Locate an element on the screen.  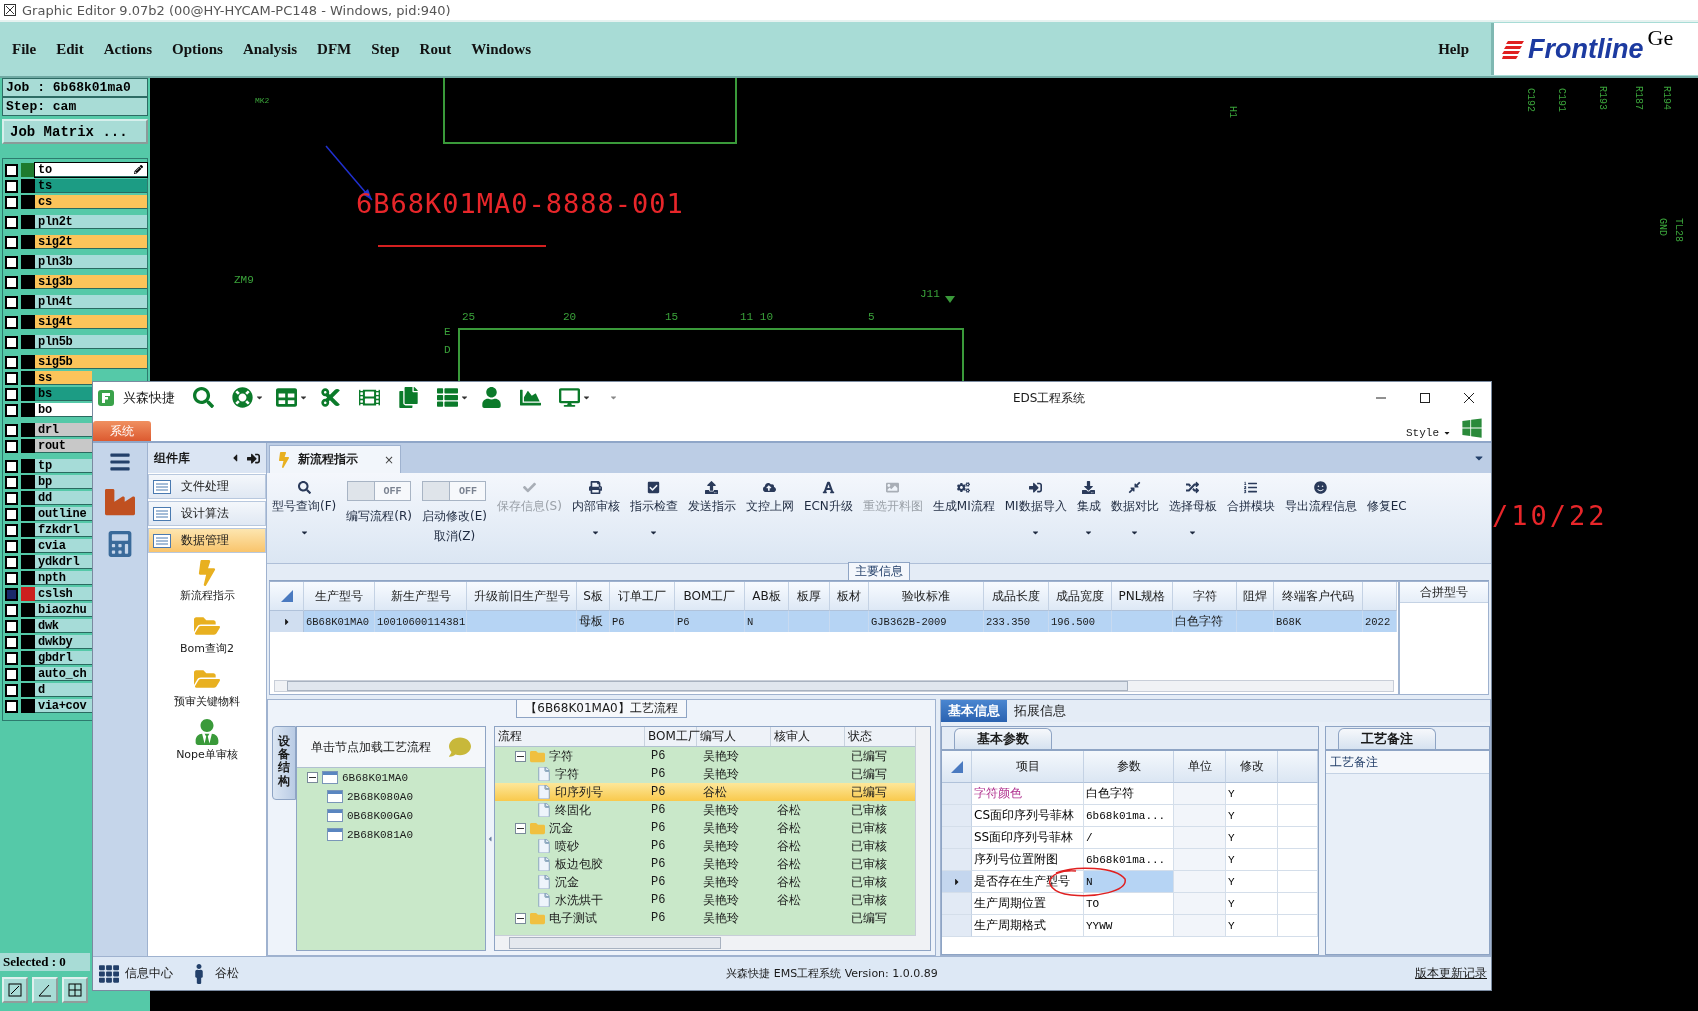
menu-item: Help is located at coordinates (1453, 49).